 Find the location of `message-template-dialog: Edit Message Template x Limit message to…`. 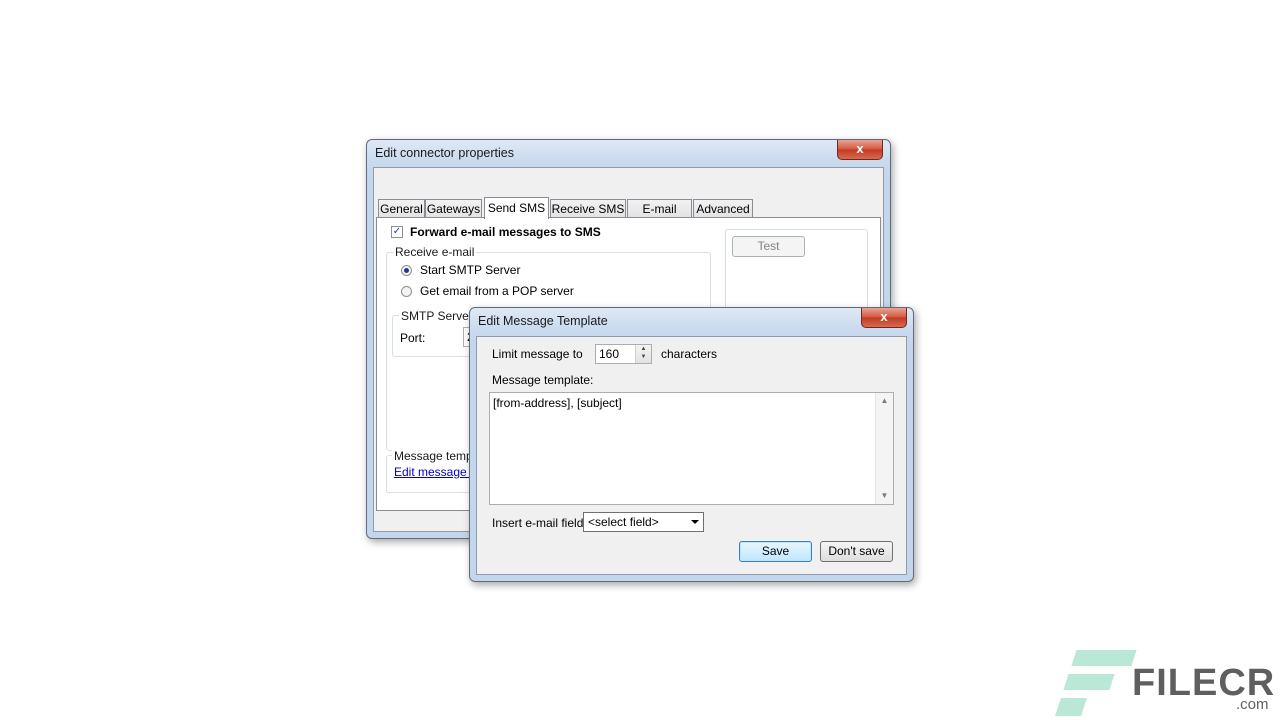

message-template-dialog: Edit Message Template x Limit message to… is located at coordinates (691, 444).